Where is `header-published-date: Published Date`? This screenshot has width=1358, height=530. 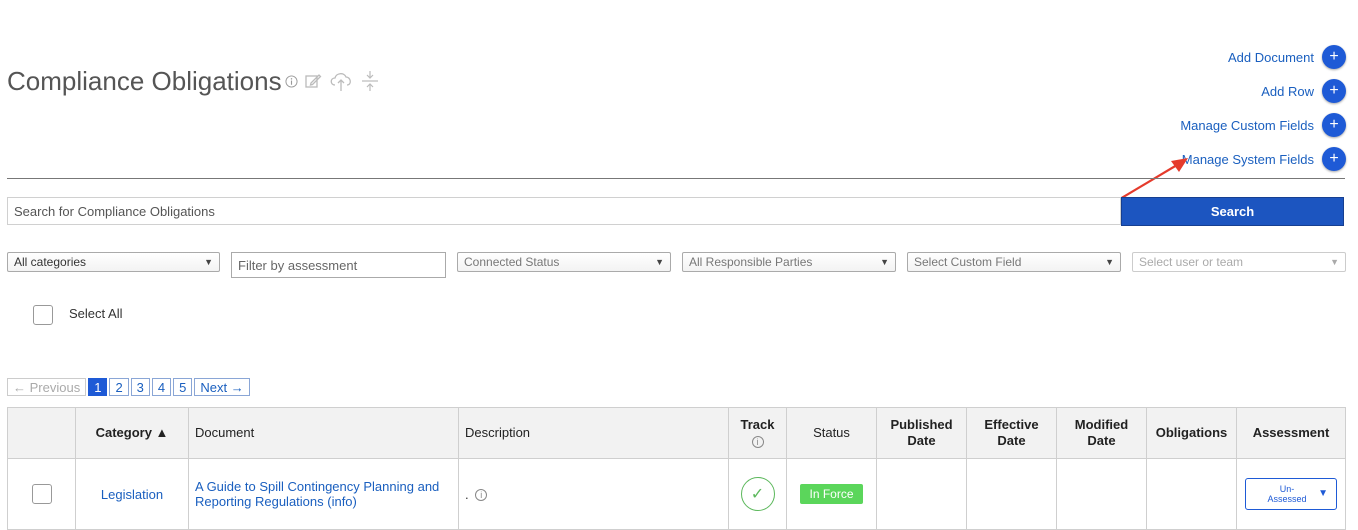 header-published-date: Published Date is located at coordinates (921, 433).